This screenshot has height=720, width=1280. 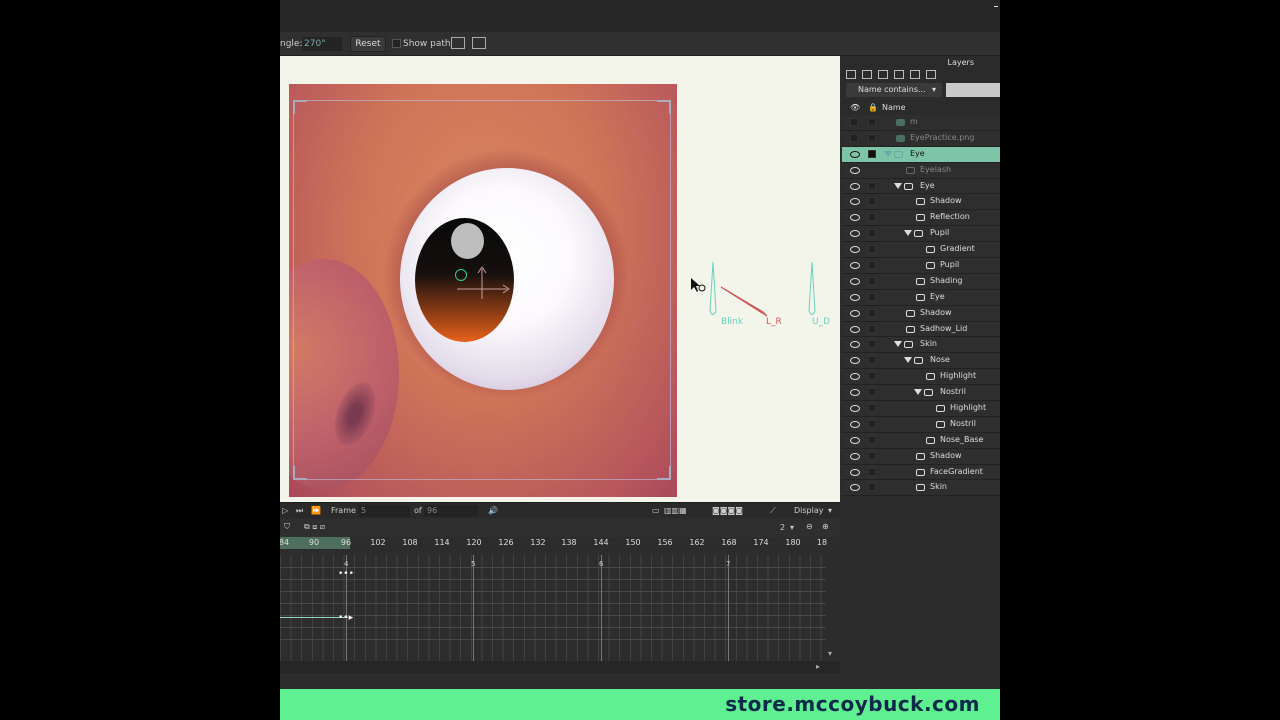 I want to click on display-label: Display, so click(x=809, y=510).